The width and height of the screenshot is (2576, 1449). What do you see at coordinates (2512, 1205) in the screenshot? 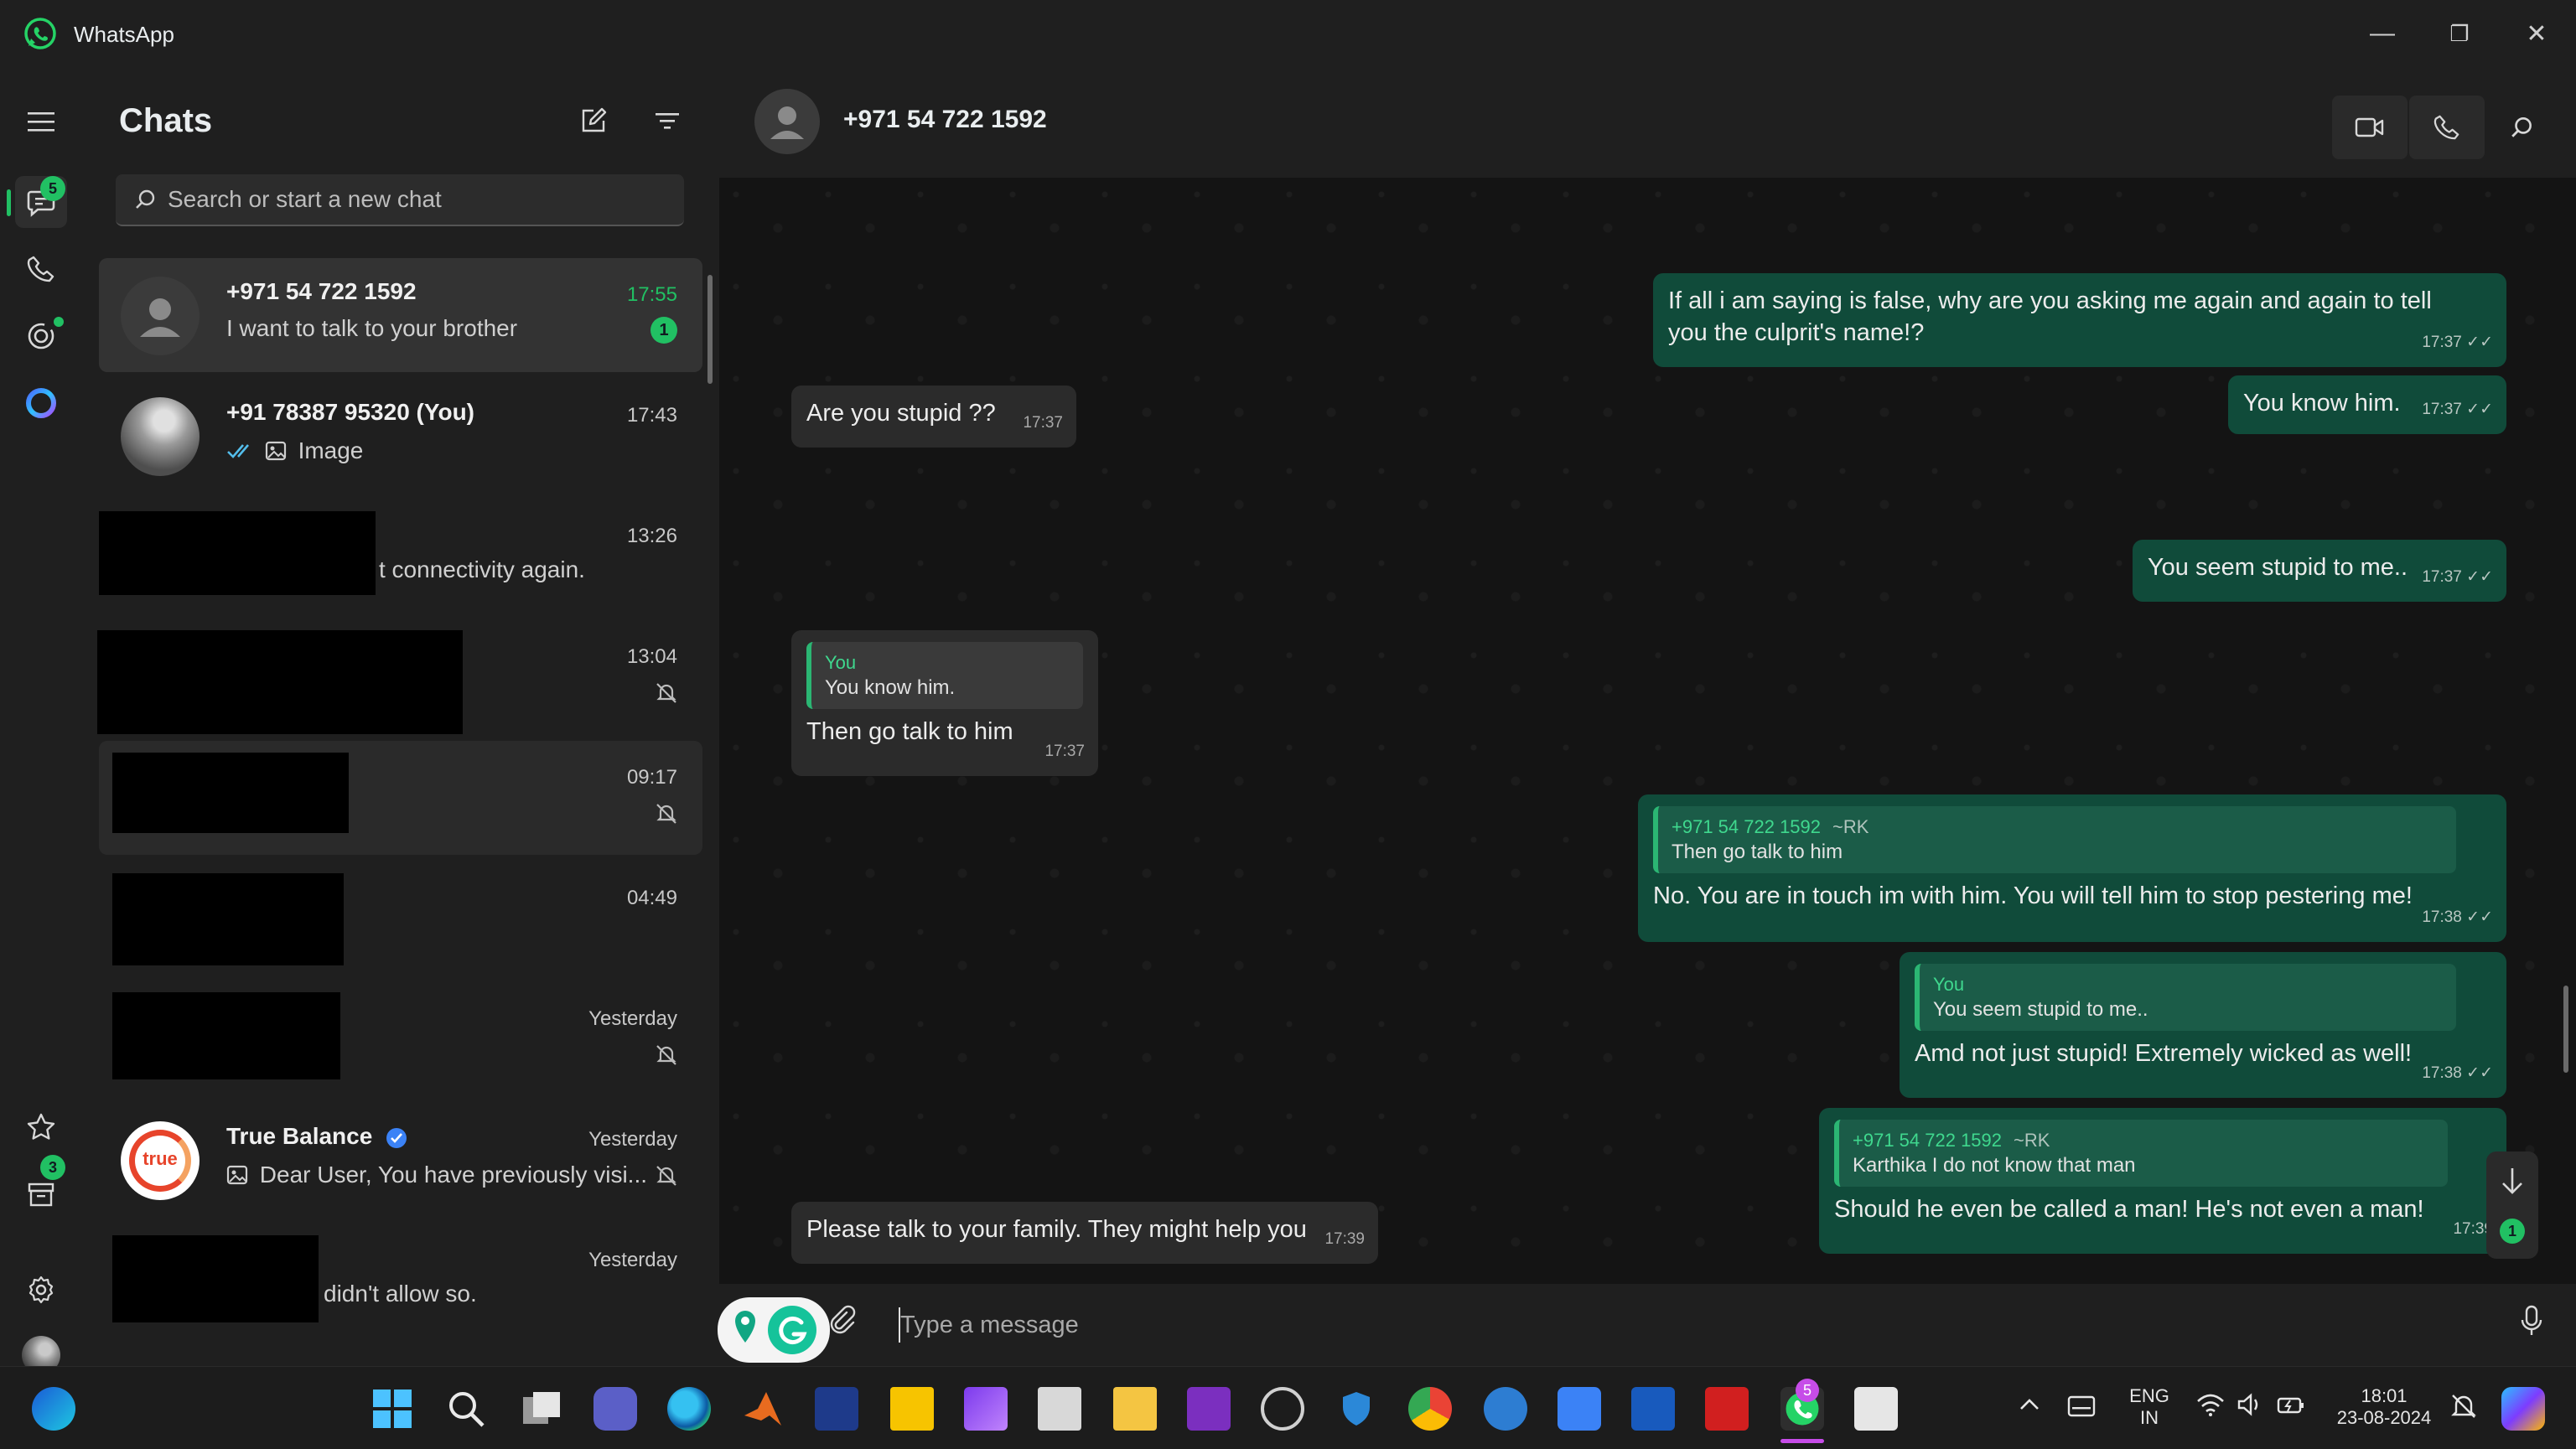
I see `scroll-to-bottom-button: 1` at bounding box center [2512, 1205].